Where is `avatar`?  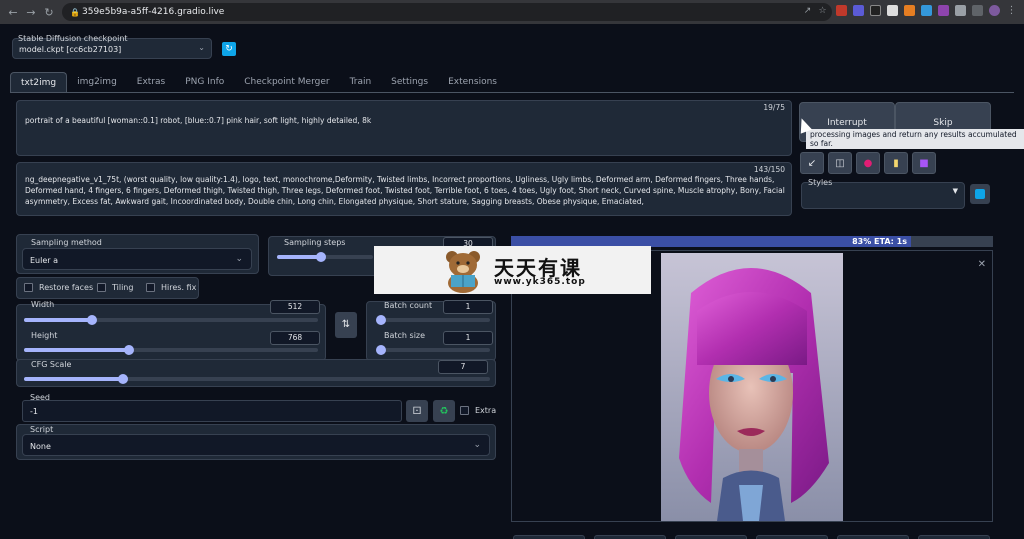
avatar is located at coordinates (994, 10).